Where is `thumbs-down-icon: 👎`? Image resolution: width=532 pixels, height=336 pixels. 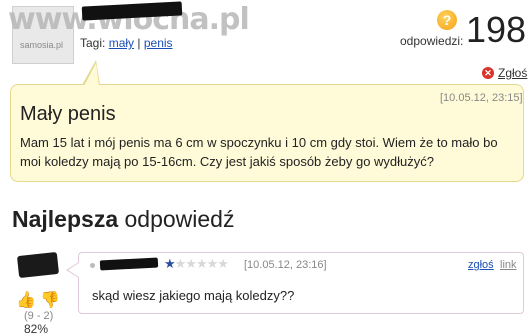
thumbs-down-icon: 👎 is located at coordinates (50, 300).